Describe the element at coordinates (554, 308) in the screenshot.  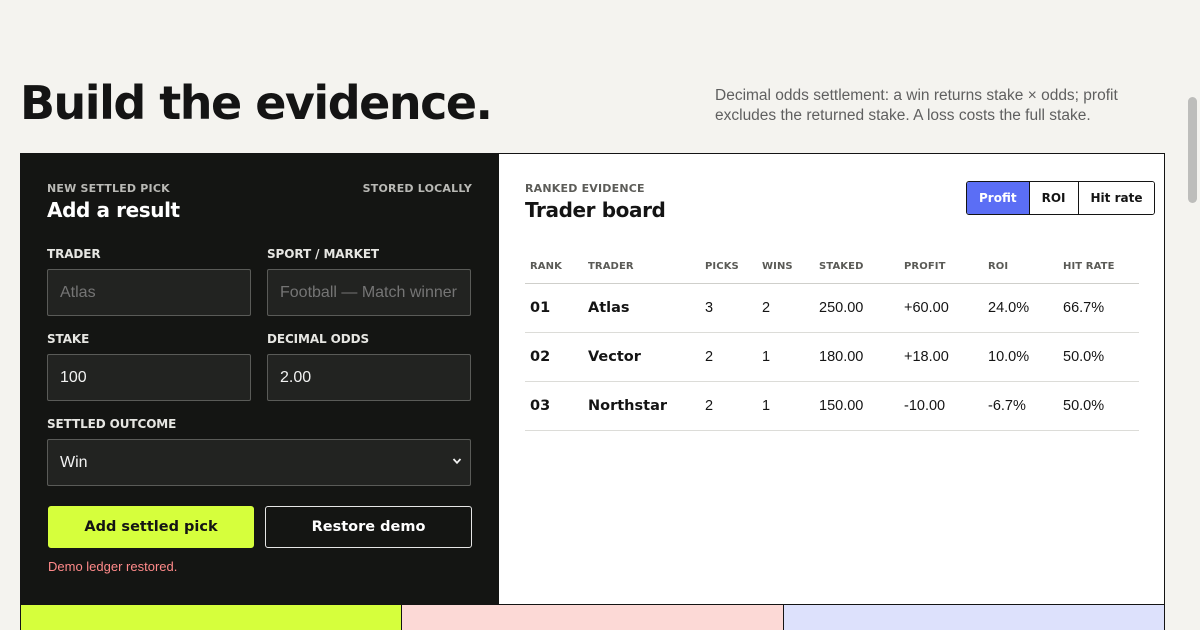
I see `rank-cell: 01` at that location.